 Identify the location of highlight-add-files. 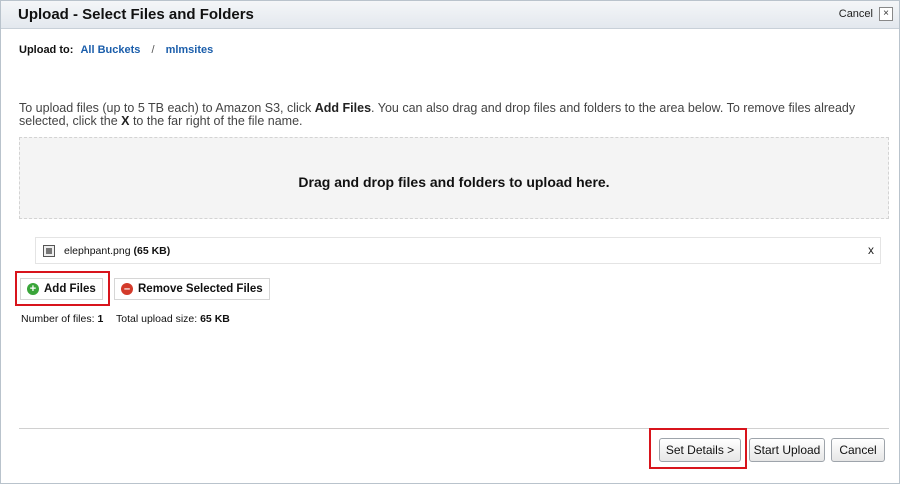
(62, 288).